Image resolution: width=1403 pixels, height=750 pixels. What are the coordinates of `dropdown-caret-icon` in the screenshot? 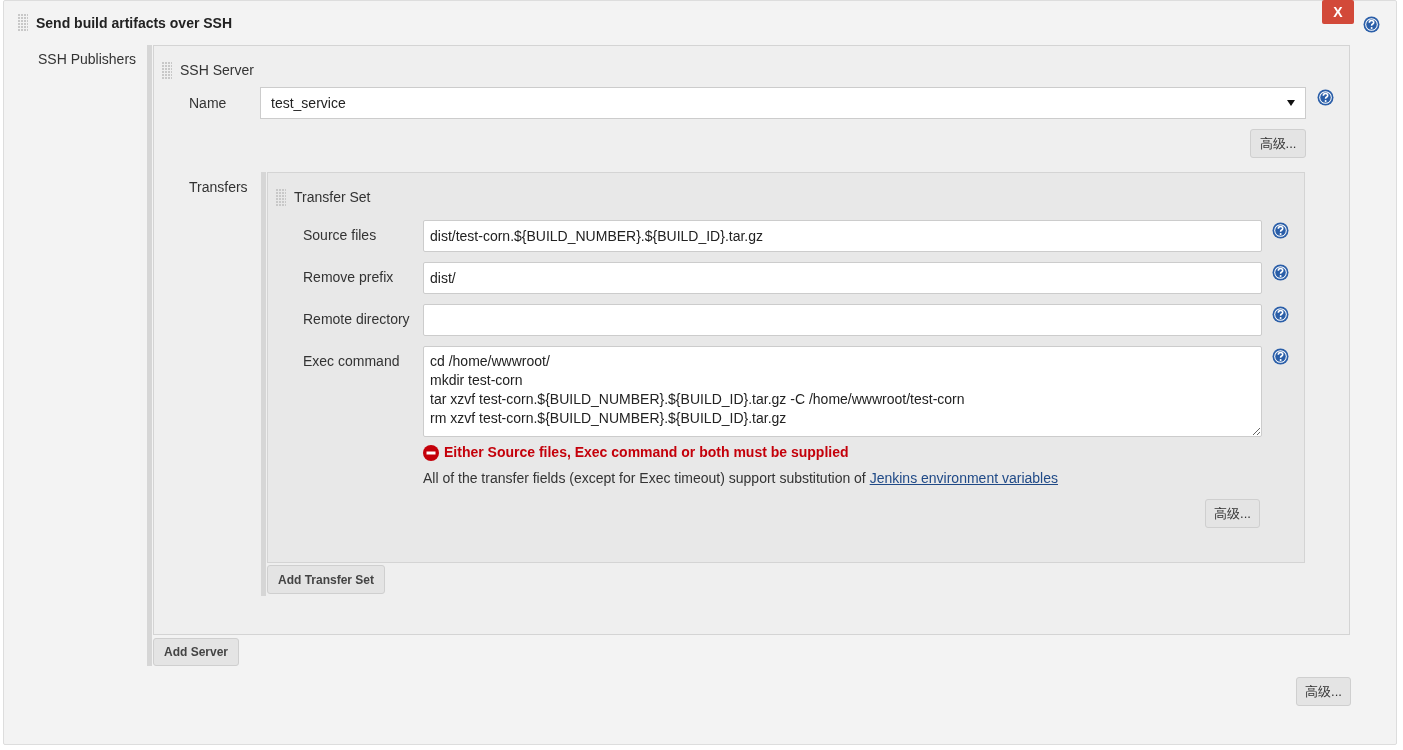 It's located at (1291, 103).